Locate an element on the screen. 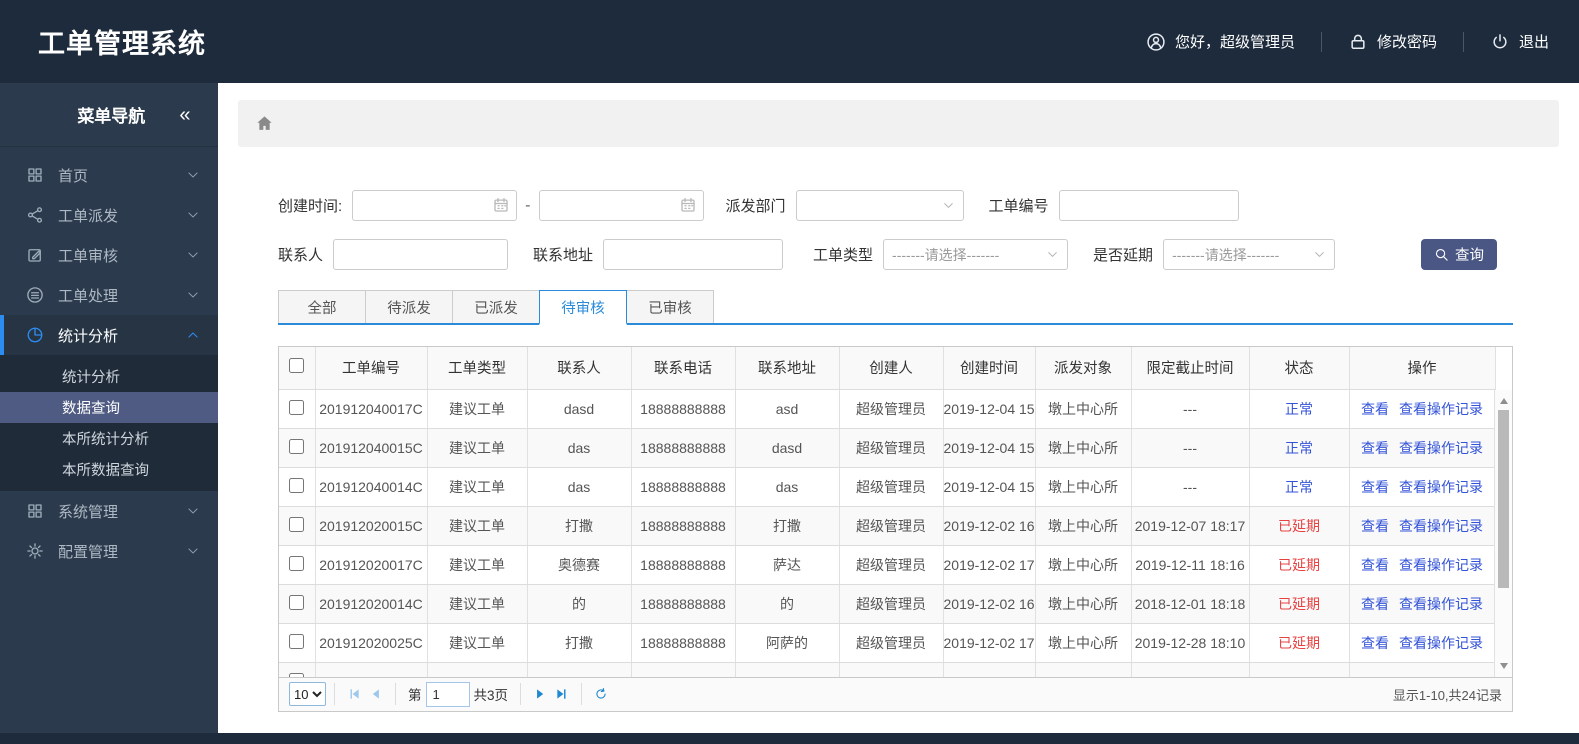  app-header: 工单管理系统 您好，超级管理员 修改密码 退出 is located at coordinates (789, 41).